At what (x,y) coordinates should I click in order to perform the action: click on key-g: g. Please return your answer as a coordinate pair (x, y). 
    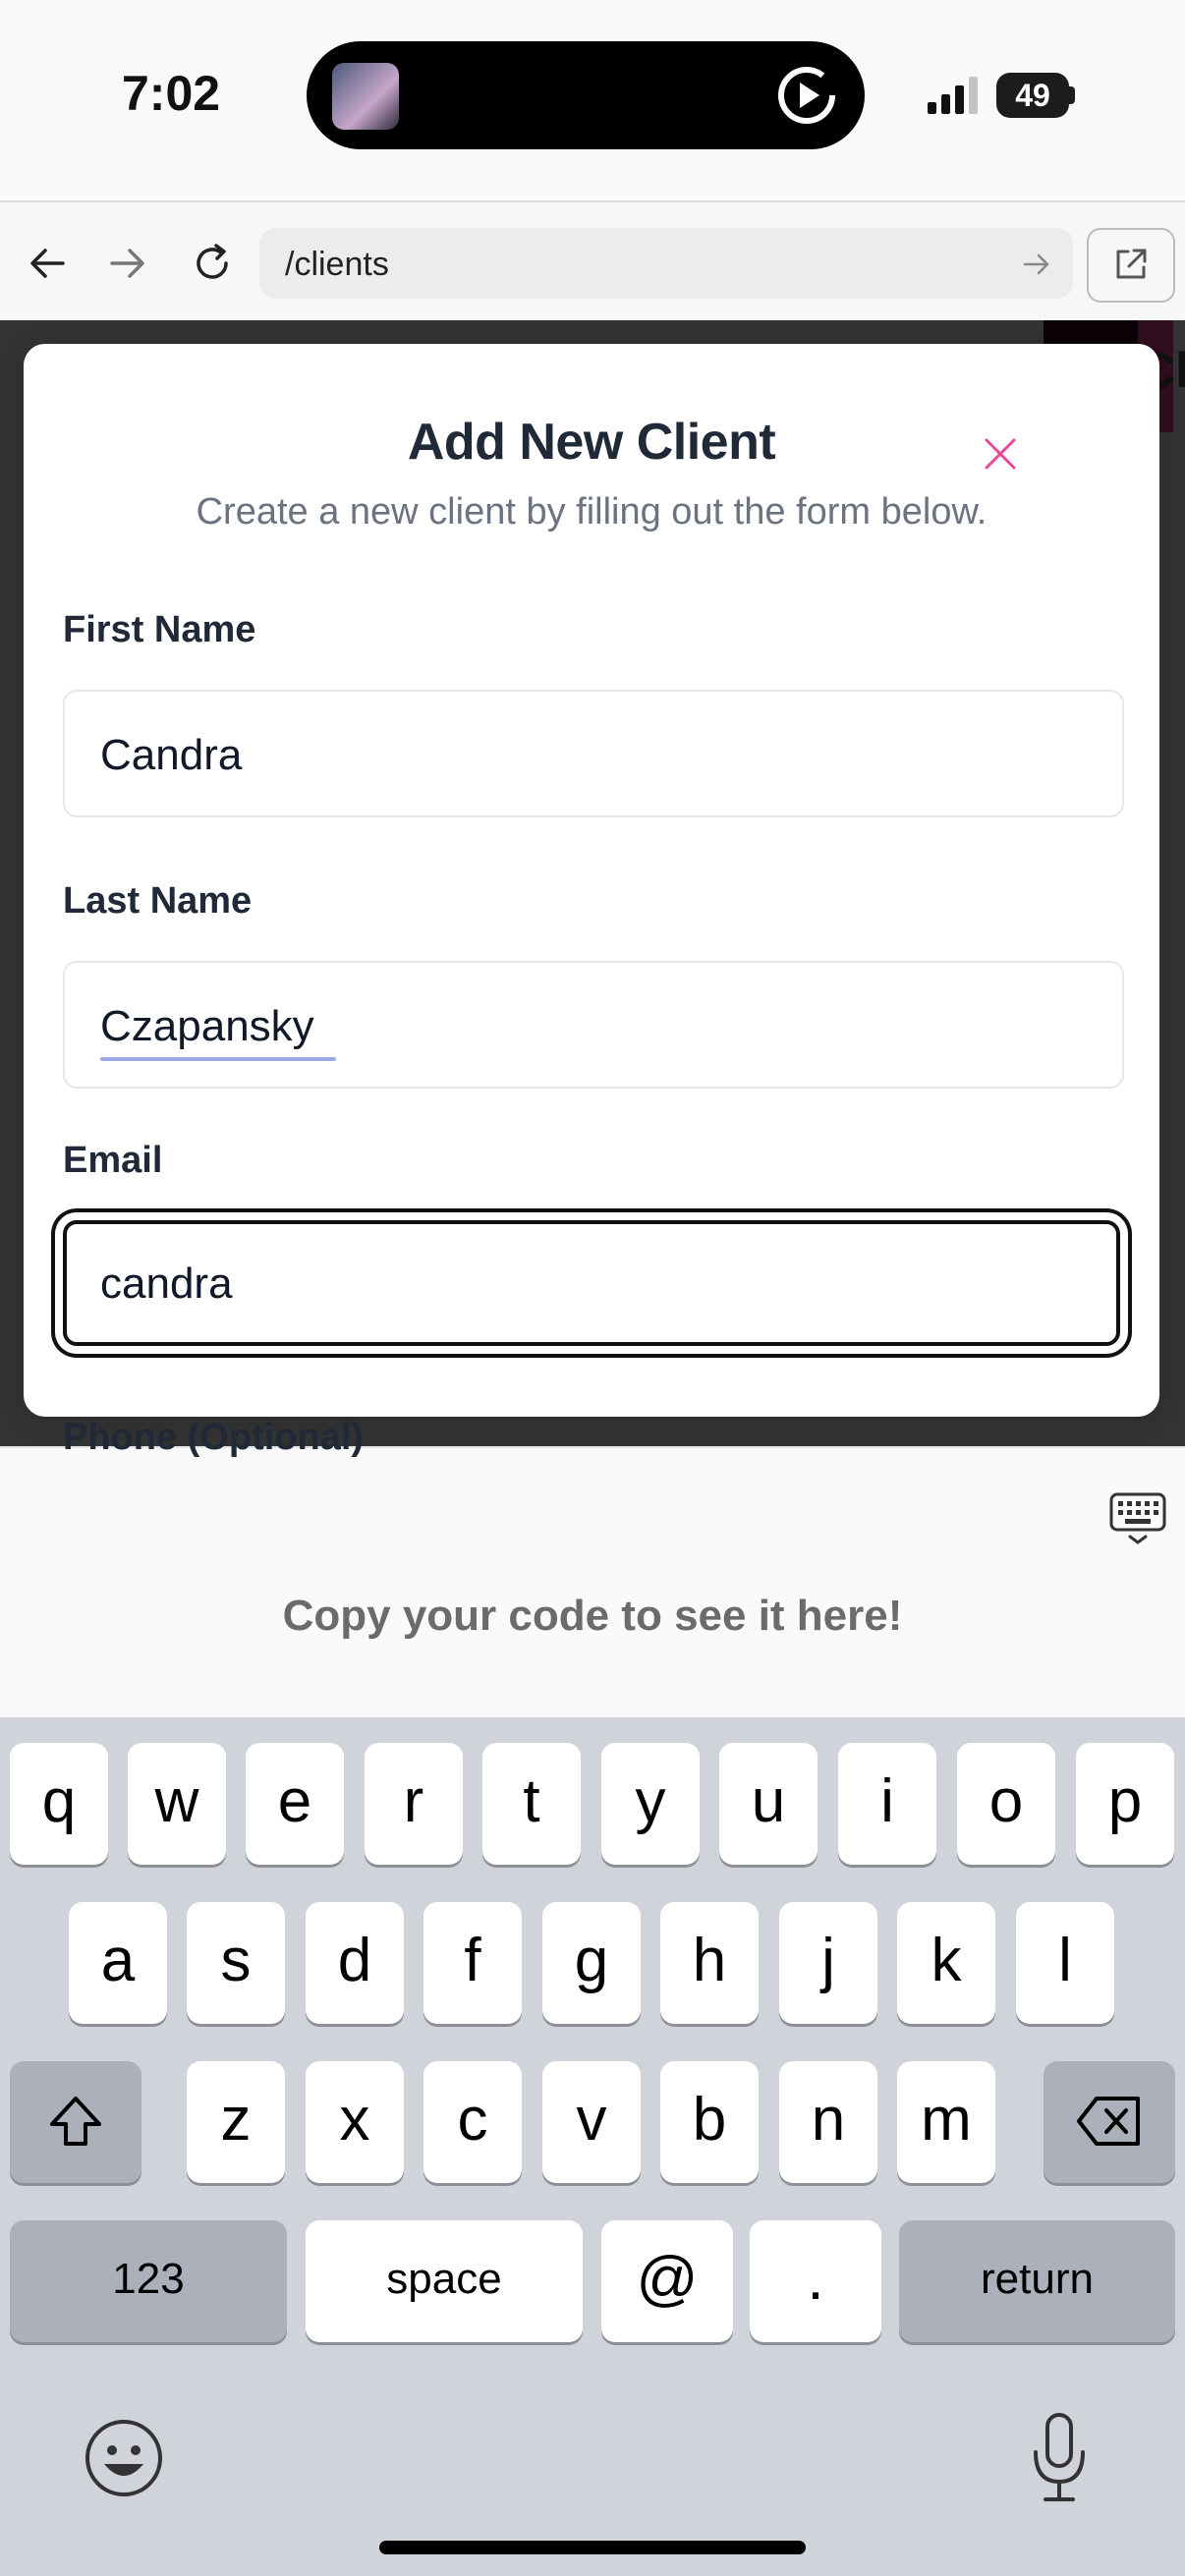
    Looking at the image, I should click on (592, 1963).